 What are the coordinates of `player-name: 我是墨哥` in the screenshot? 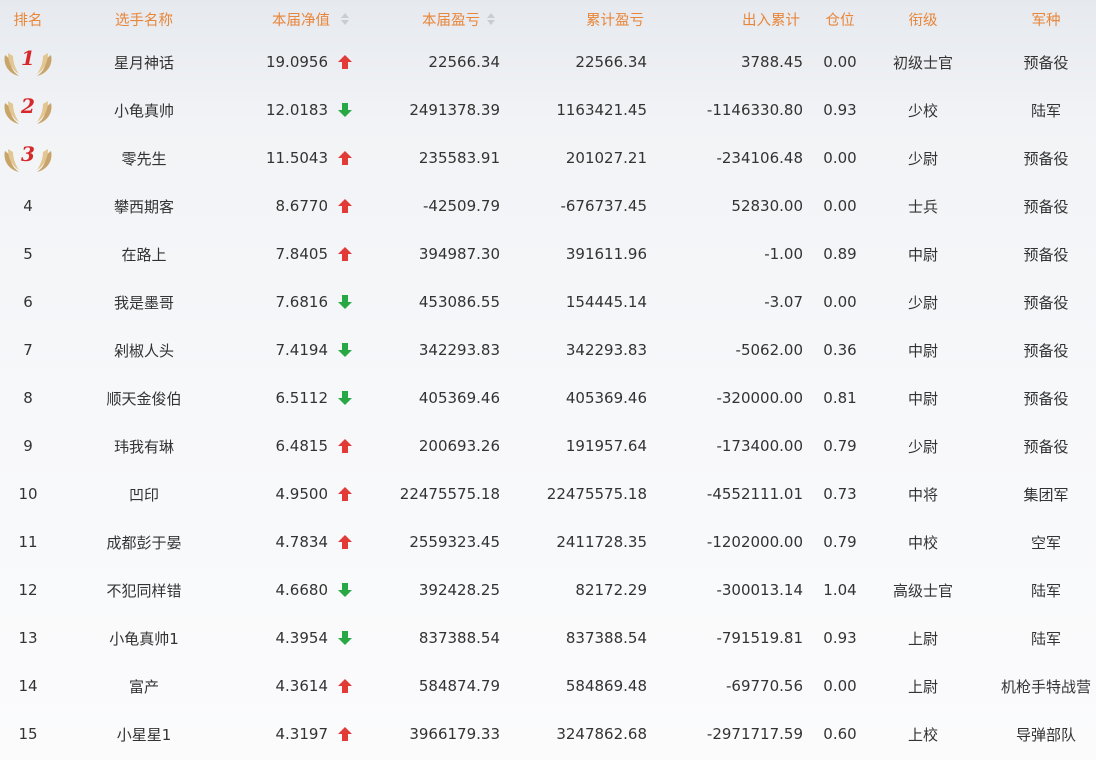 It's located at (144, 302).